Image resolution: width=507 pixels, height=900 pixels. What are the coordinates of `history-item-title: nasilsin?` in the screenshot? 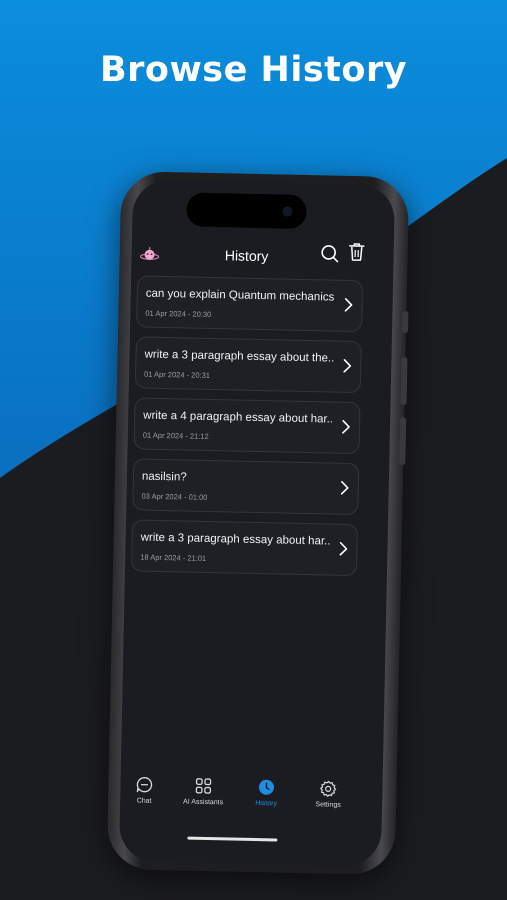 It's located at (164, 477).